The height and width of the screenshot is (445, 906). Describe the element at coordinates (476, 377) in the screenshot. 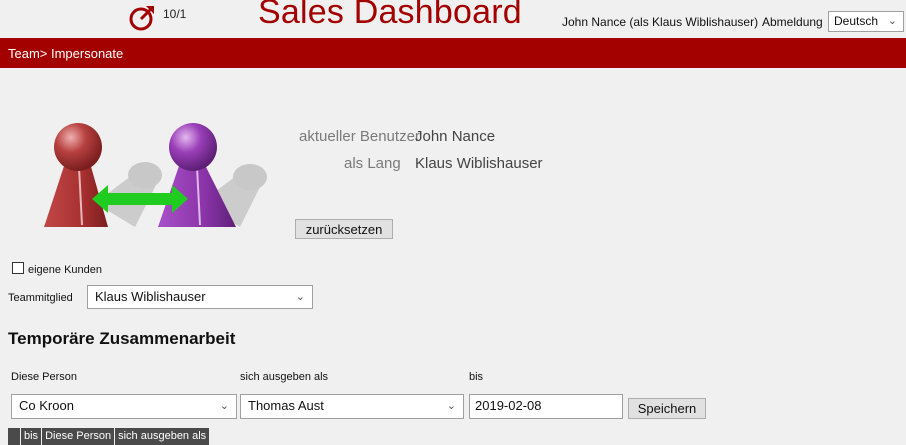

I see `col-until-label: bis` at that location.